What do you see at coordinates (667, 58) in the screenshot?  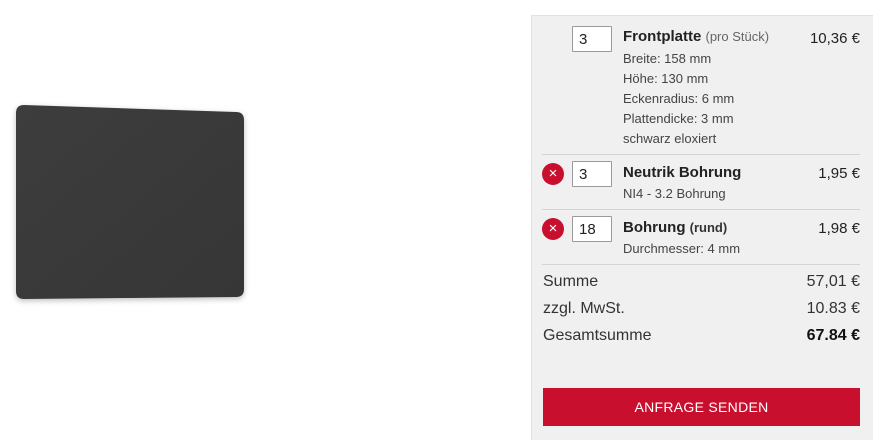 I see `item-detail: Breite: 158 mm` at bounding box center [667, 58].